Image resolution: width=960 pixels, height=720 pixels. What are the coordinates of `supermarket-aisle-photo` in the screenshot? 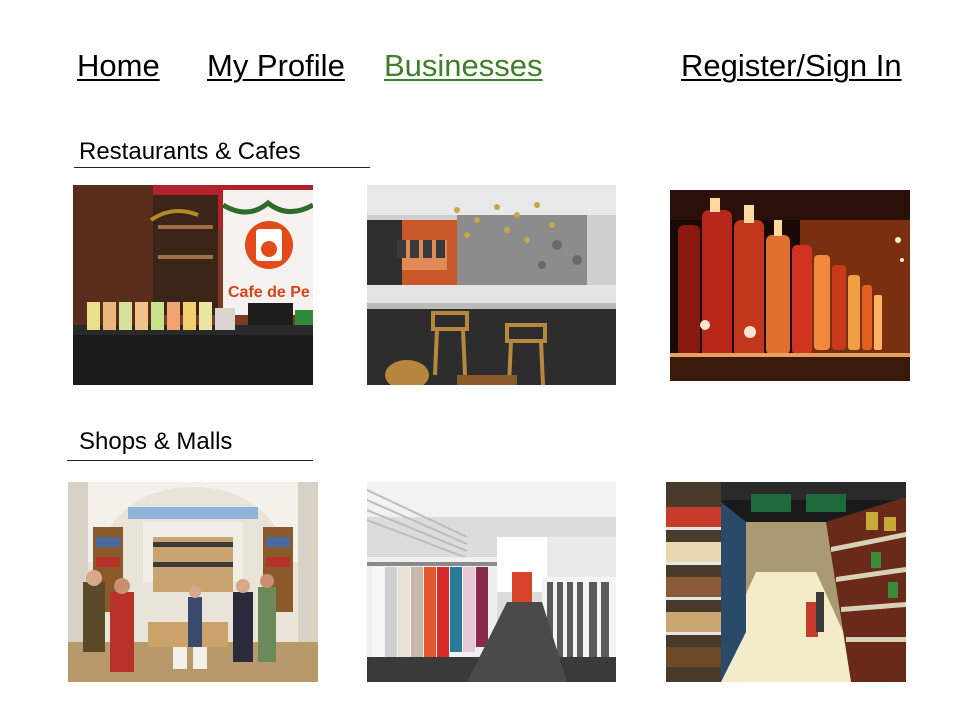 It's located at (786, 582).